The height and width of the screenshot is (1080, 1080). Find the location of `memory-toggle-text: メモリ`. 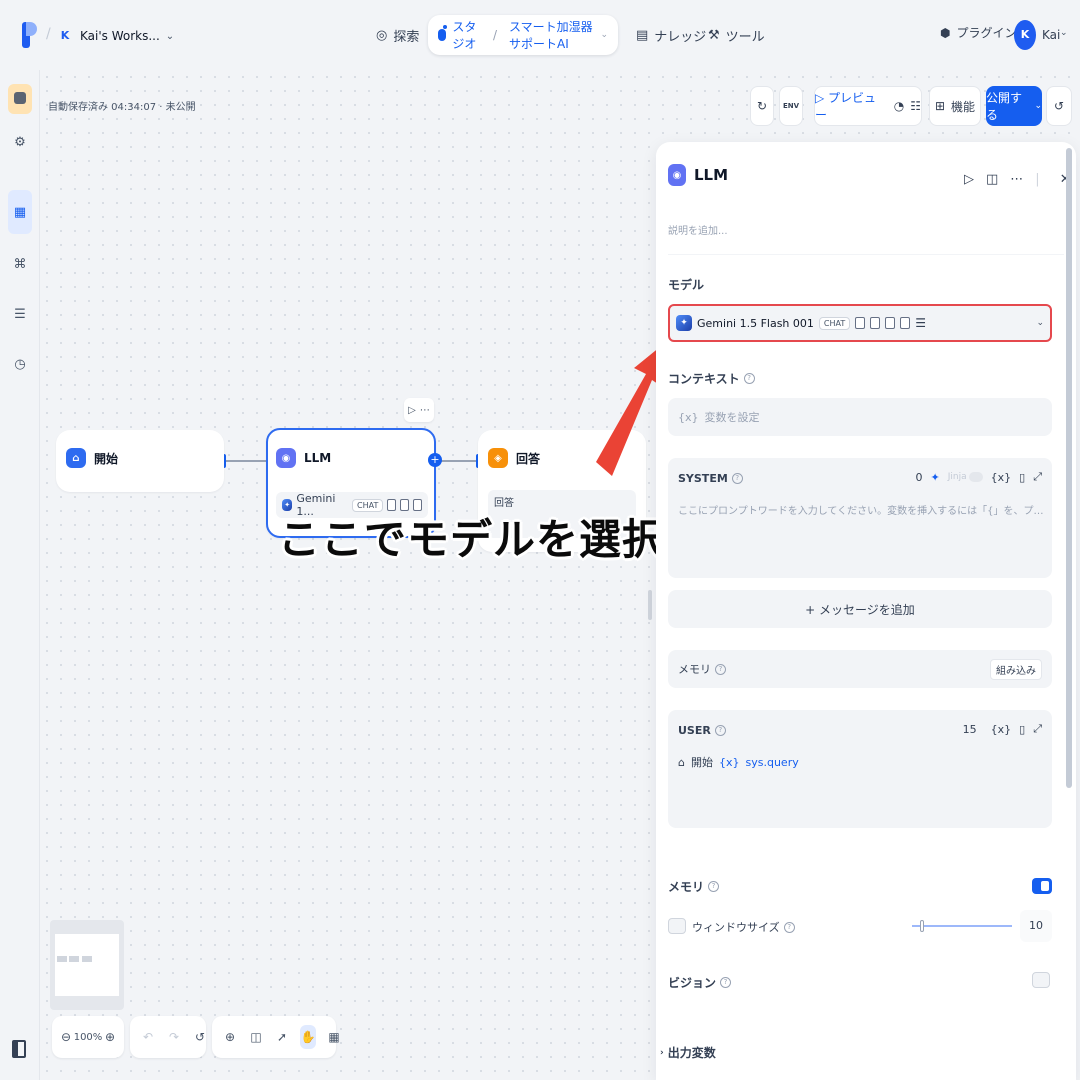

memory-toggle-text: メモリ is located at coordinates (686, 887).